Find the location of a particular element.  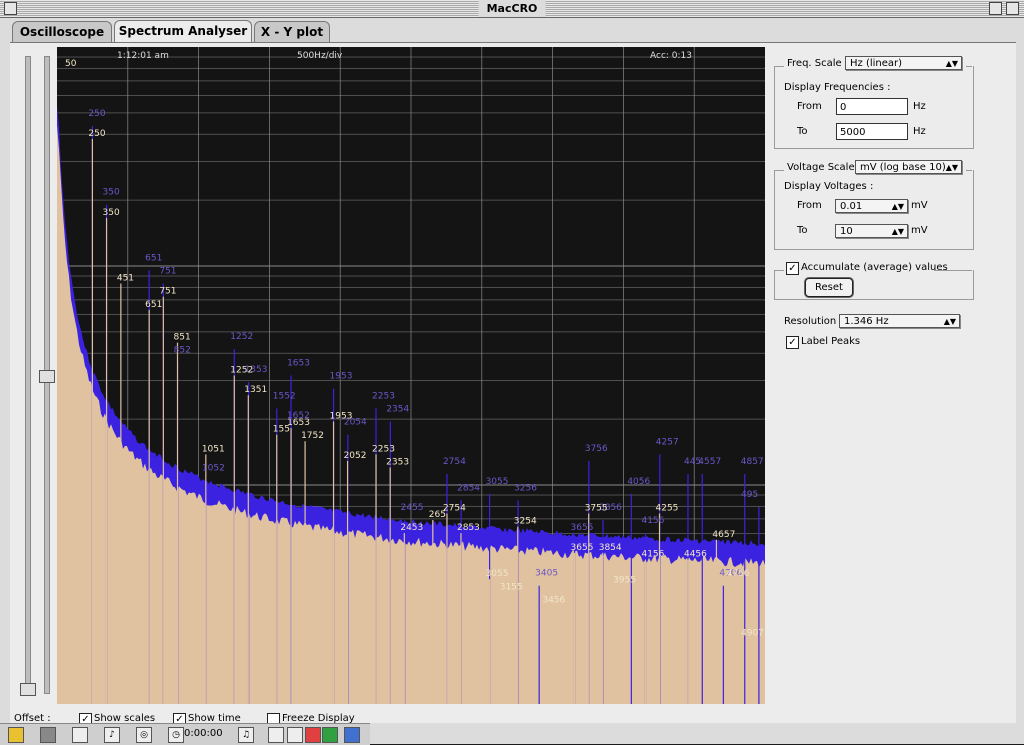

cd-icon: ◎ is located at coordinates (144, 735).